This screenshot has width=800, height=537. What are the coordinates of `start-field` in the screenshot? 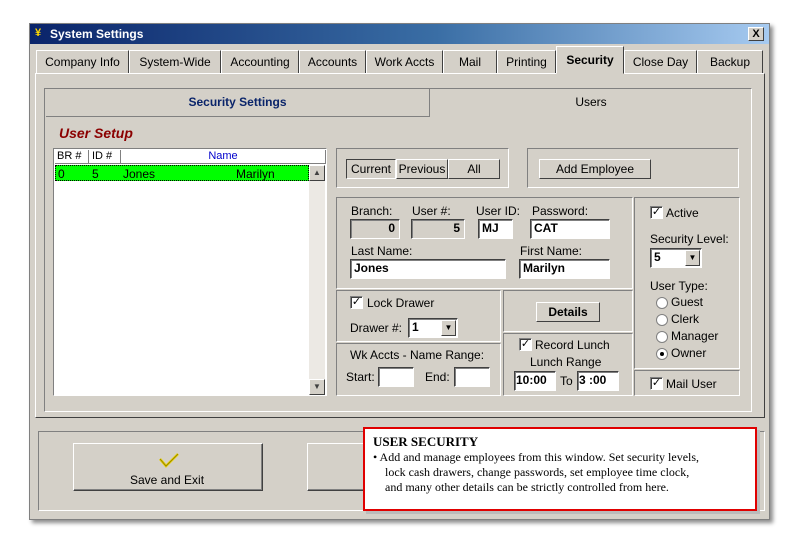 It's located at (396, 377).